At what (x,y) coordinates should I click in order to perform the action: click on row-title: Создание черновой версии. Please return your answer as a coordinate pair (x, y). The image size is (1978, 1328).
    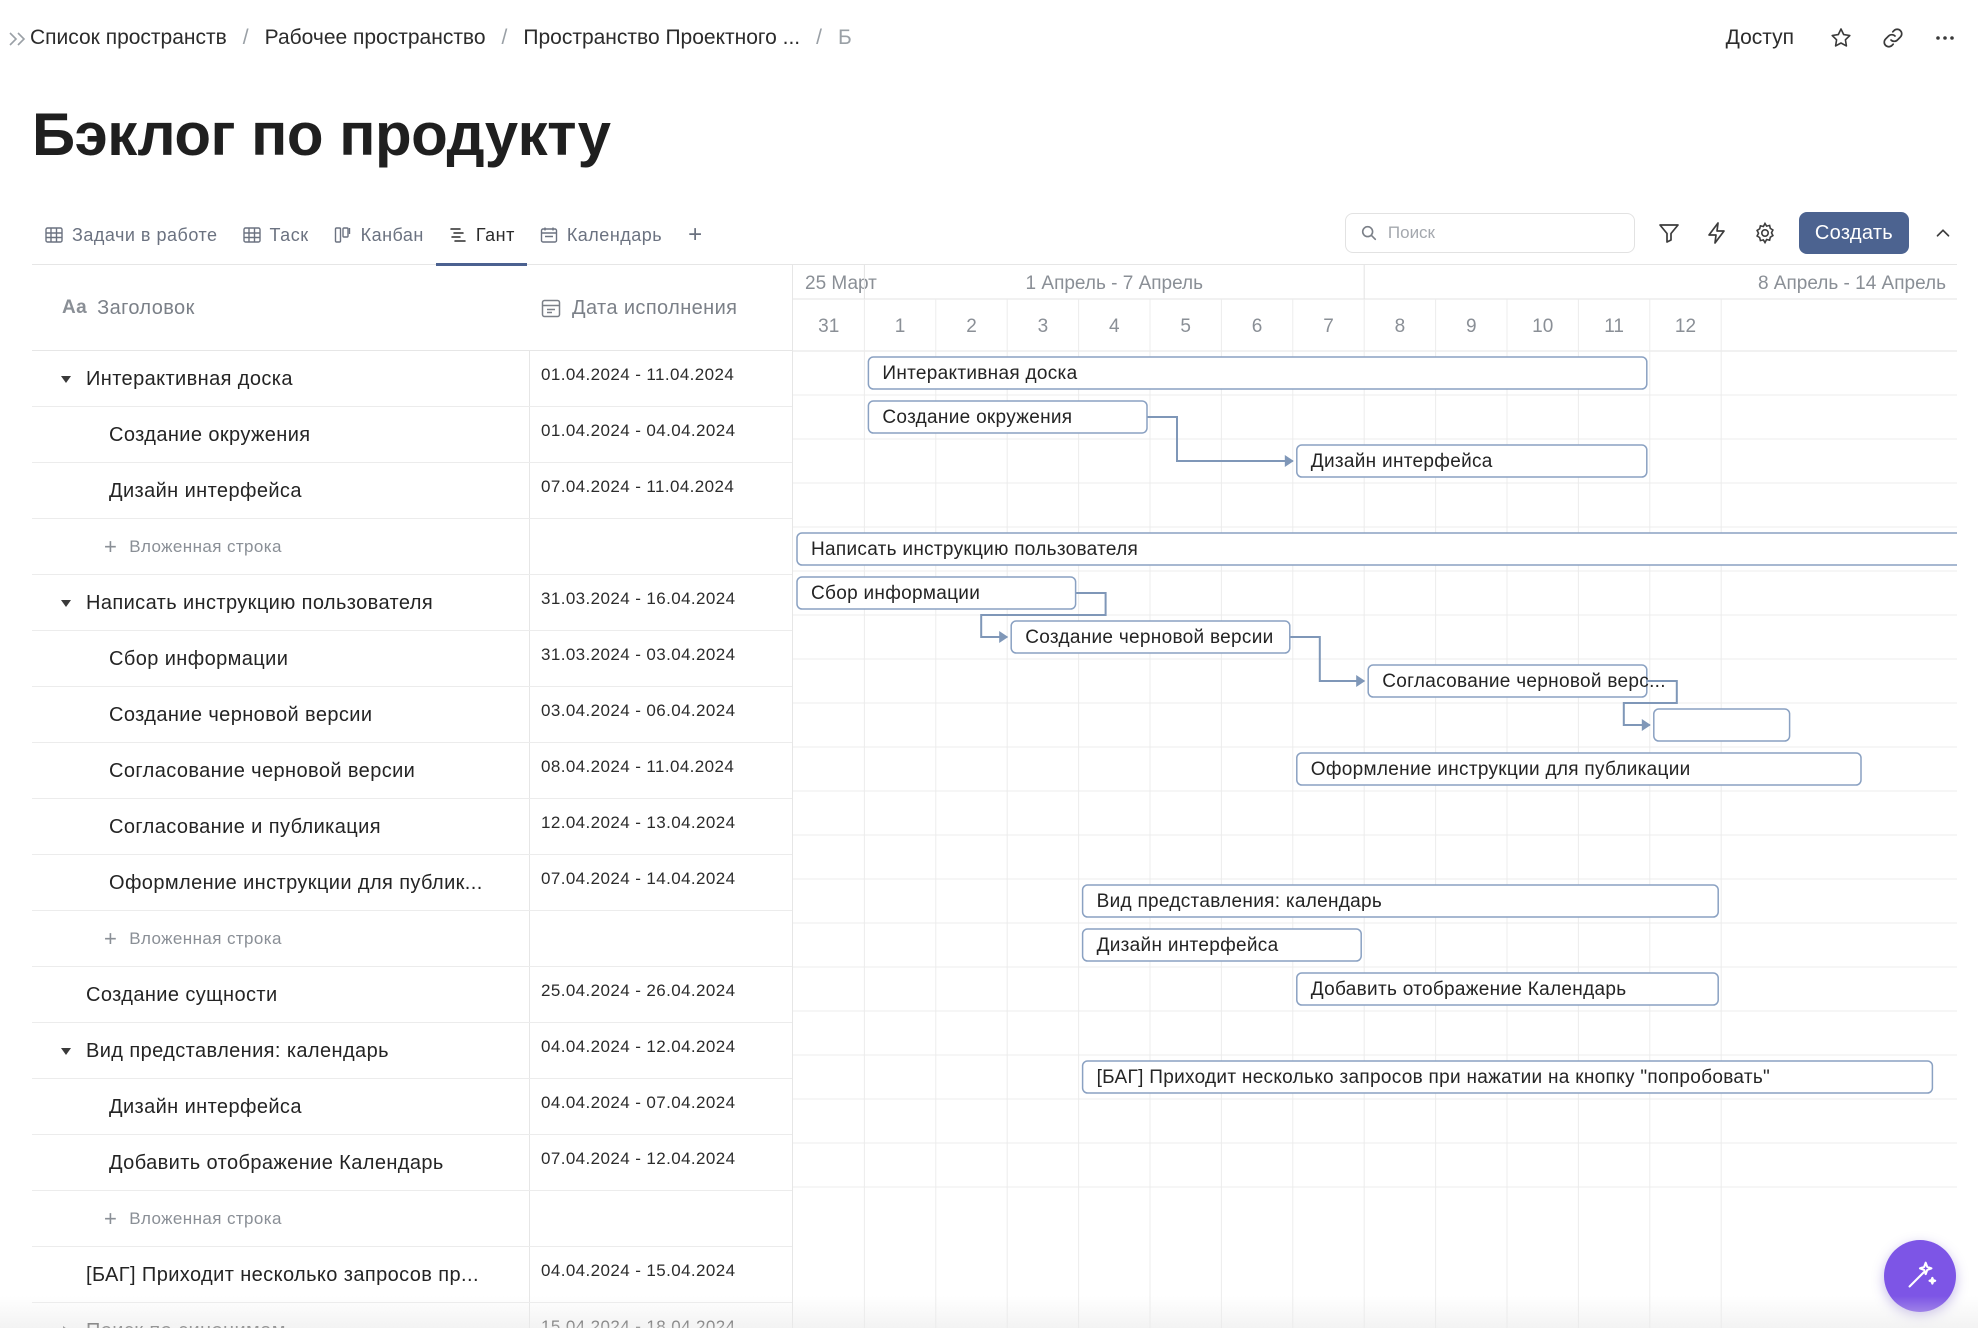
    Looking at the image, I should click on (240, 715).